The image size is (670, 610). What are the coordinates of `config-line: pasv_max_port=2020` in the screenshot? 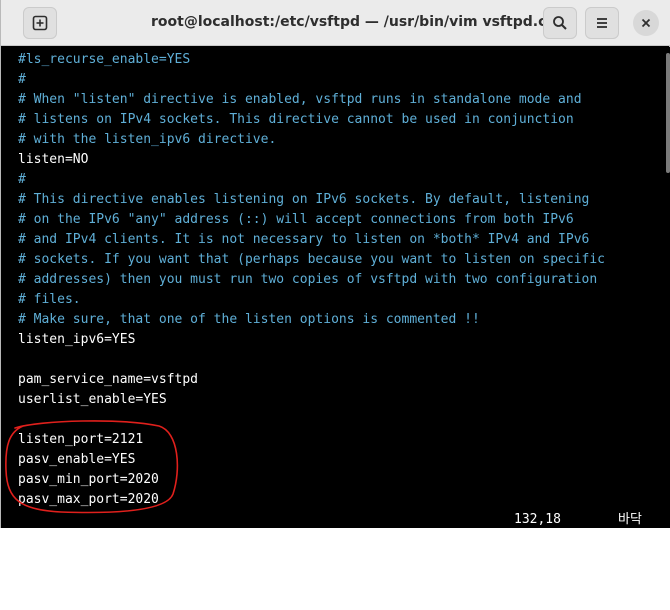 It's located at (88, 499).